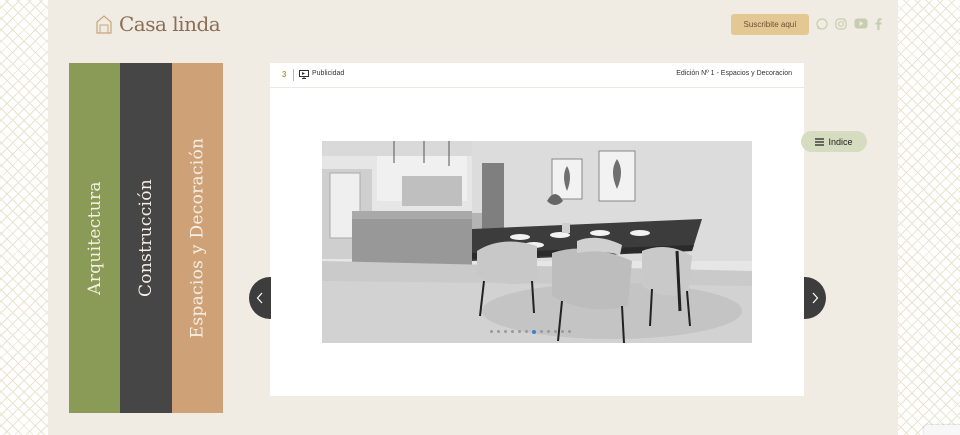  I want to click on tab-label: Espacios y Decoración, so click(197, 238).